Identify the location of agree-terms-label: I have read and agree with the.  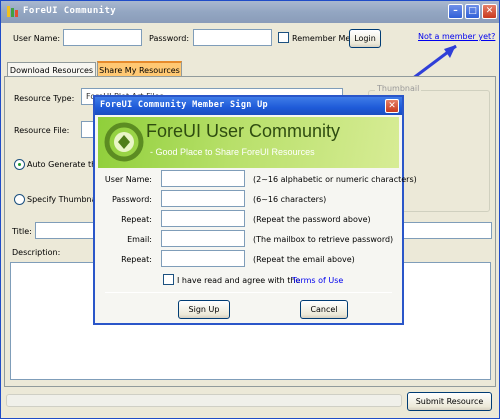
(239, 280).